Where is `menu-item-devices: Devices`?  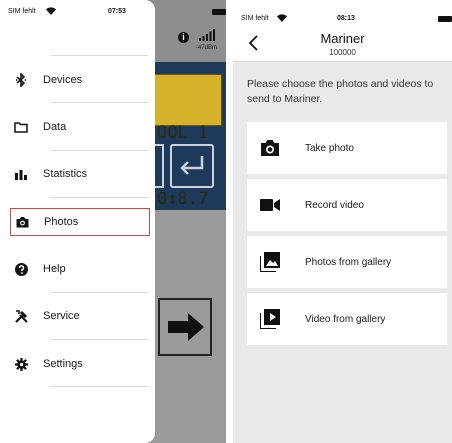
menu-item-devices: Devices is located at coordinates (80, 80).